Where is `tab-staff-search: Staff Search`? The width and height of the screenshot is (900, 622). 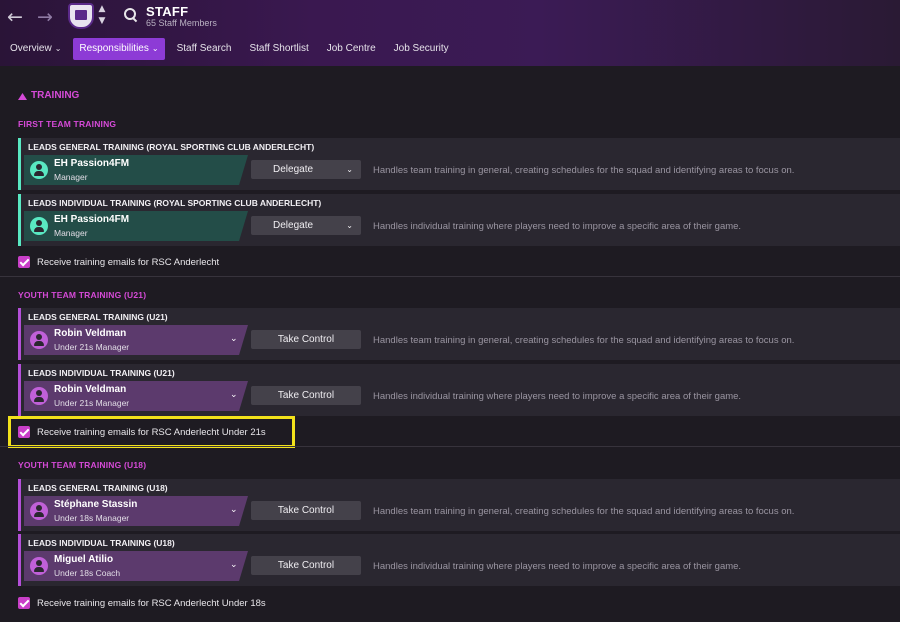
tab-staff-search: Staff Search is located at coordinates (204, 49).